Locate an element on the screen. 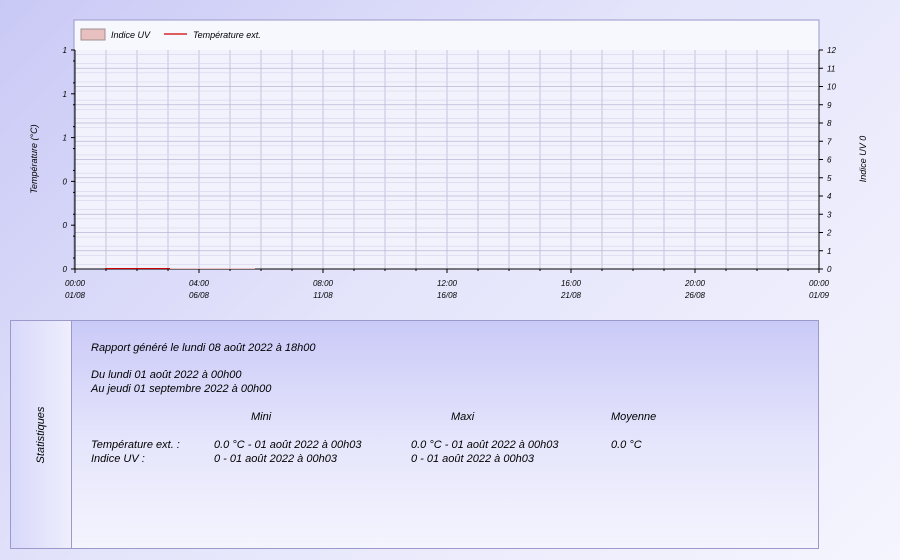 The height and width of the screenshot is (560, 900). y-axis-right-ticks: 0123456789101112 is located at coordinates (827, 160).